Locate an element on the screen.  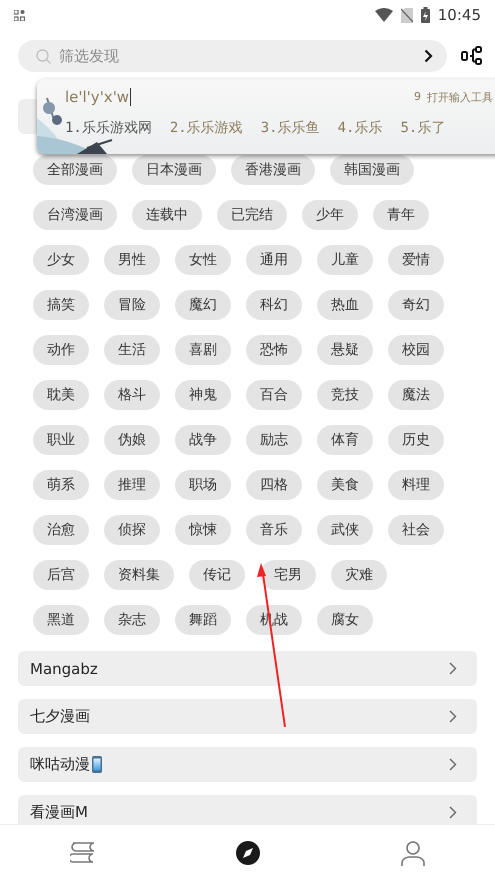
genre-chip: 已完结 is located at coordinates (252, 215).